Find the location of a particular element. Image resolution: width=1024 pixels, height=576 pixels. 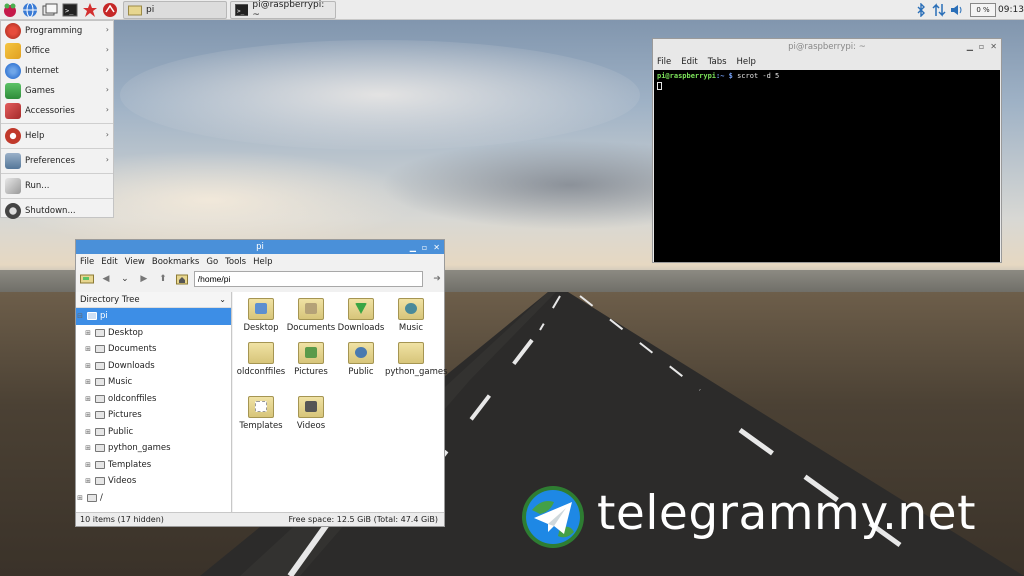

tree-item-root: ⊞ / is located at coordinates (153, 498).